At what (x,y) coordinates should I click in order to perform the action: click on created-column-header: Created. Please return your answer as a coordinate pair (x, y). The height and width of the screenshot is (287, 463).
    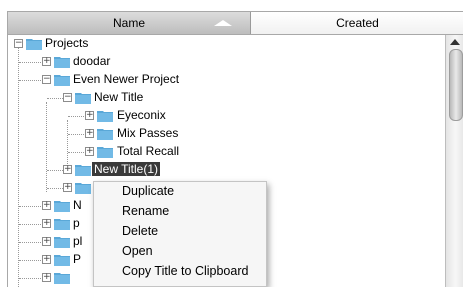
    Looking at the image, I should click on (357, 23).